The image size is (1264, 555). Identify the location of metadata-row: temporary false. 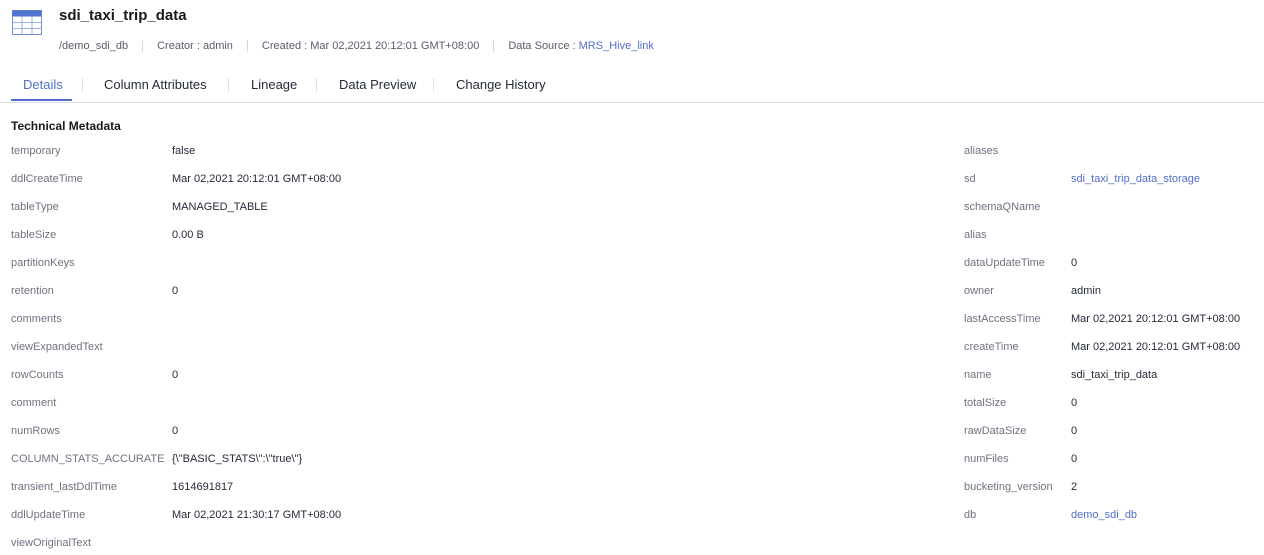
(632, 152).